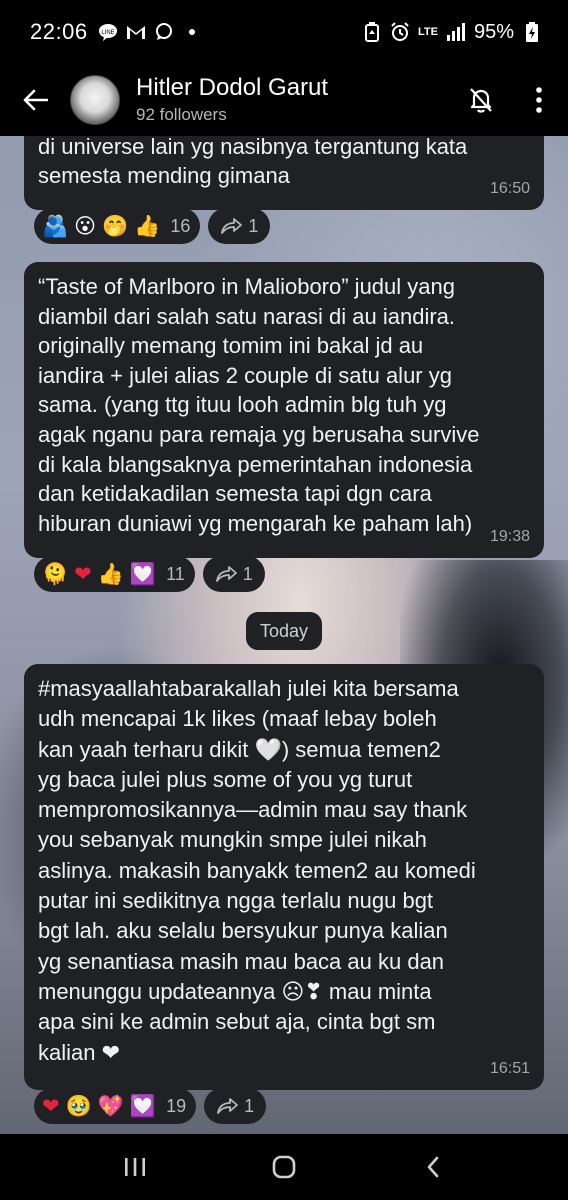 Image resolution: width=568 pixels, height=1200 pixels. Describe the element at coordinates (284, 631) in the screenshot. I see `date-separator: Today` at that location.